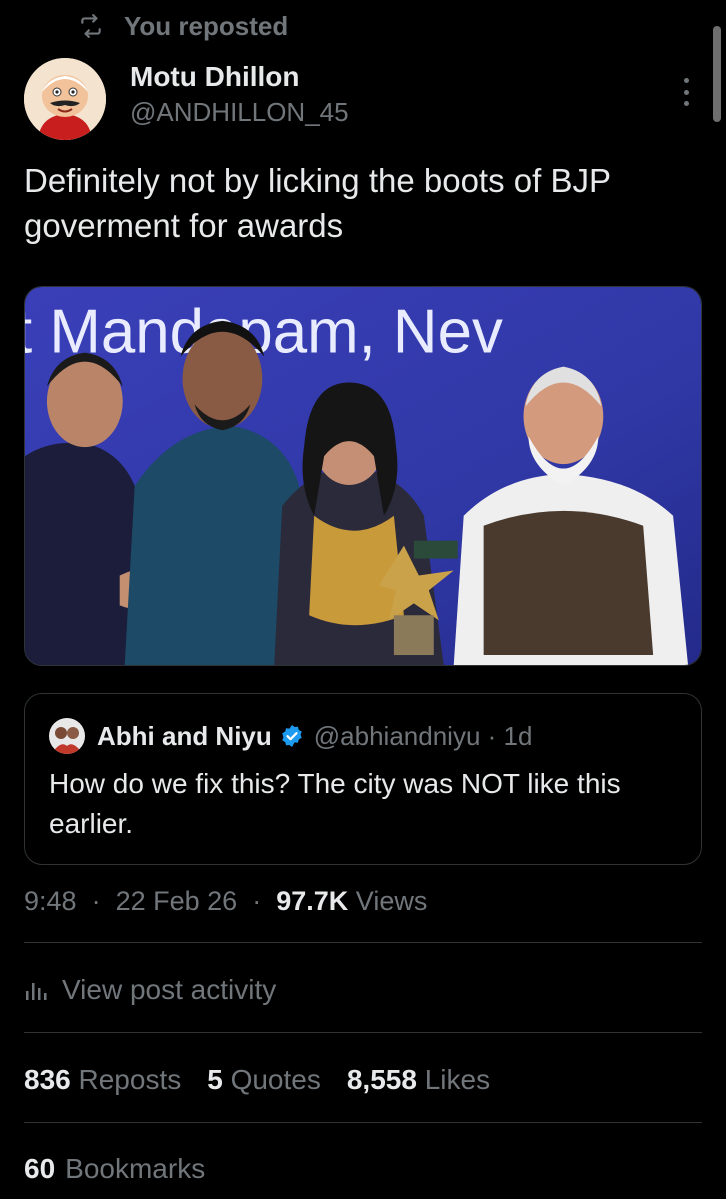 The width and height of the screenshot is (726, 1199). What do you see at coordinates (40, 1168) in the screenshot?
I see `bookmarks-count: 60` at bounding box center [40, 1168].